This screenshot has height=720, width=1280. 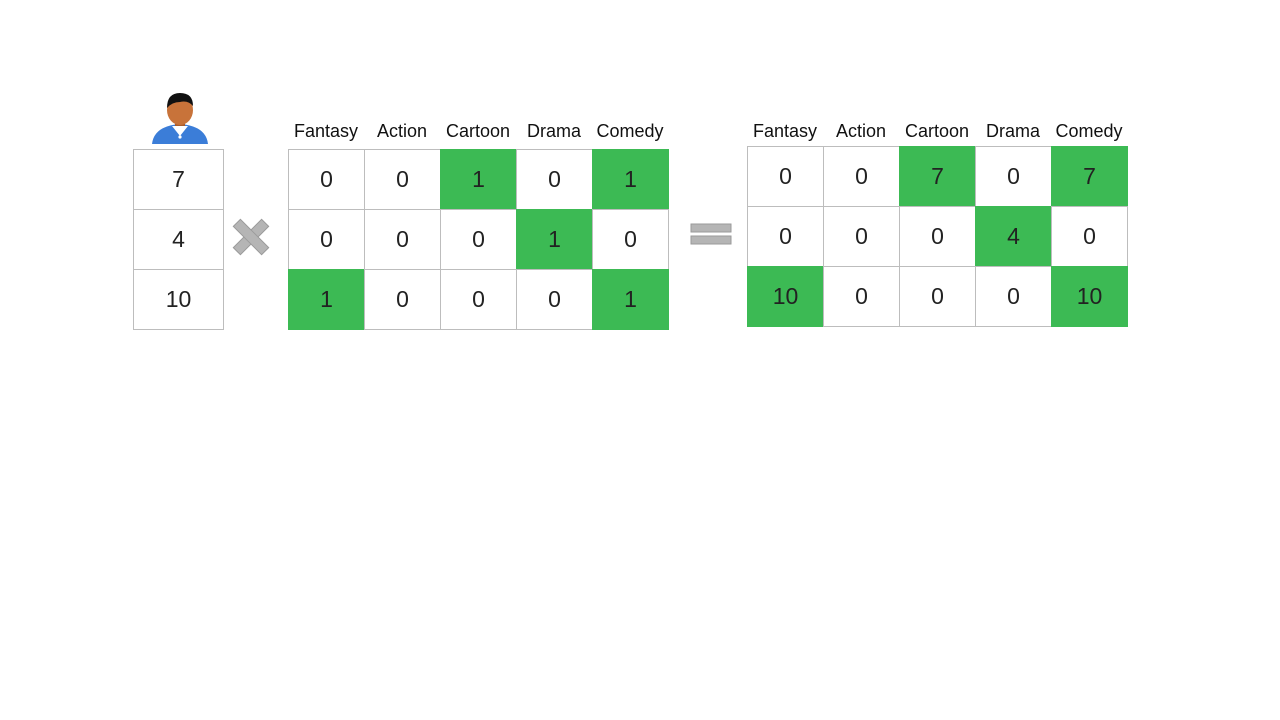 I want to click on person-icon, so click(x=180, y=118).